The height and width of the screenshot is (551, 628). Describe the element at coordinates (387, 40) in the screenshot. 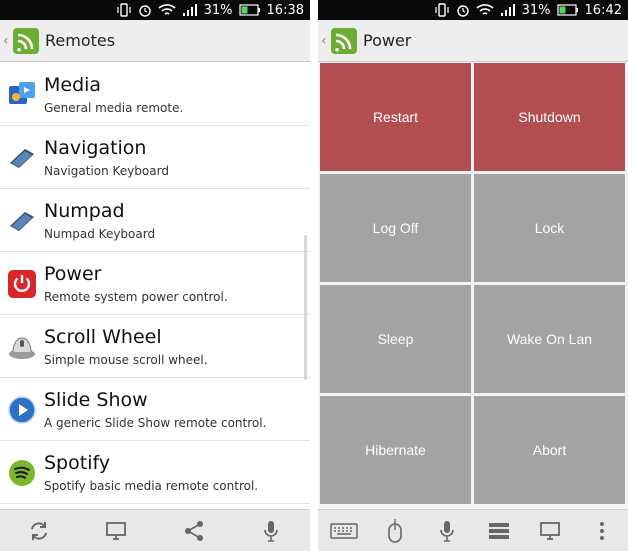

I see `page-title: Power` at that location.